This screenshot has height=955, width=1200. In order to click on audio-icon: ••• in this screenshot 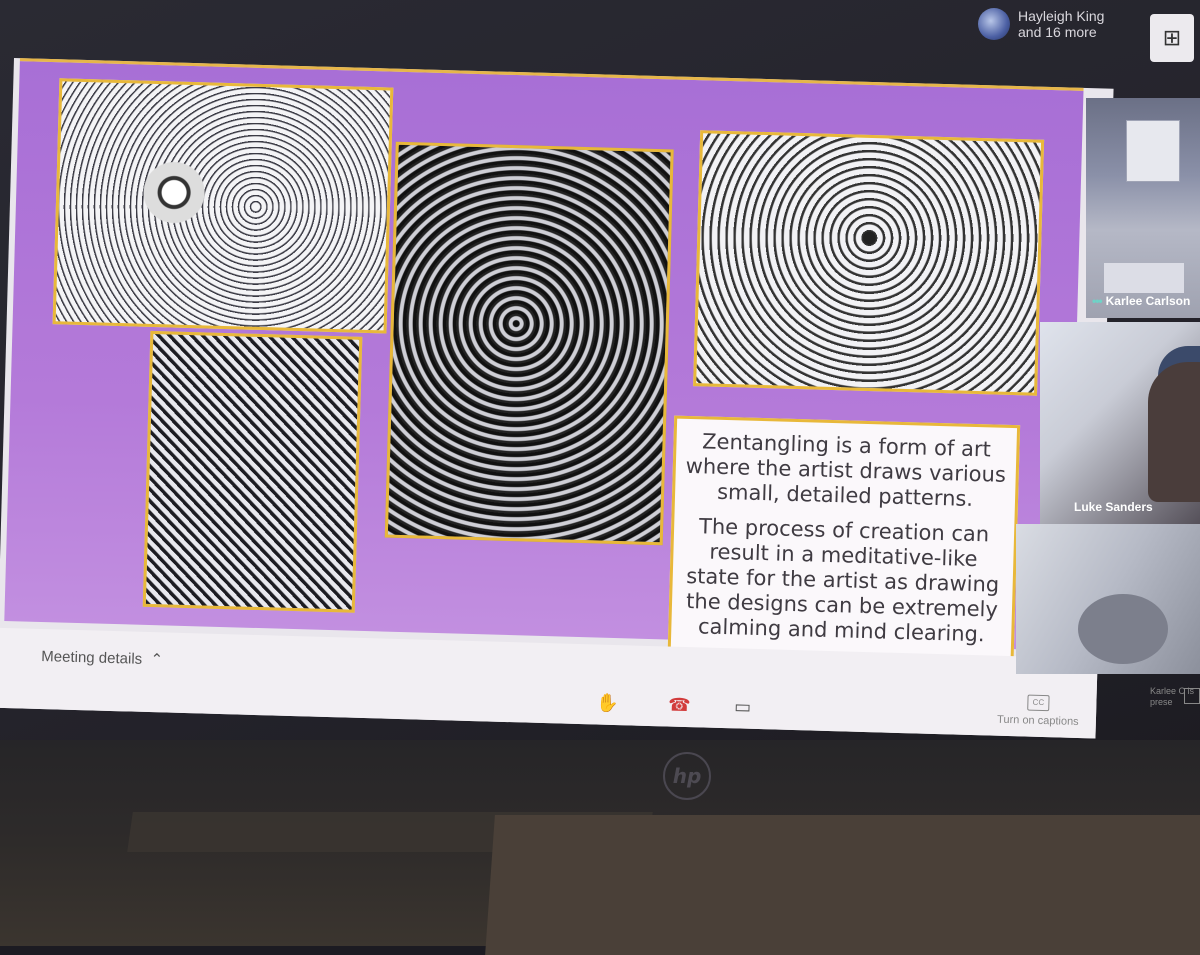, I will do `click(1097, 301)`.